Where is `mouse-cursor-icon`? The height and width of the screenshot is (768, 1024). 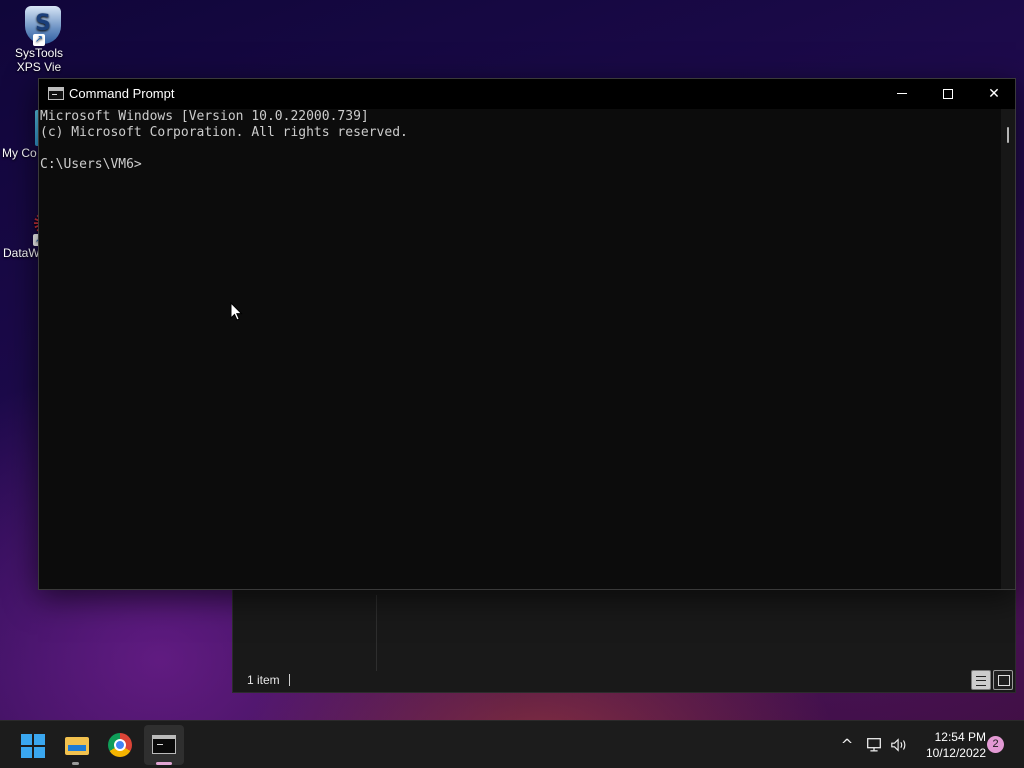 mouse-cursor-icon is located at coordinates (236, 311).